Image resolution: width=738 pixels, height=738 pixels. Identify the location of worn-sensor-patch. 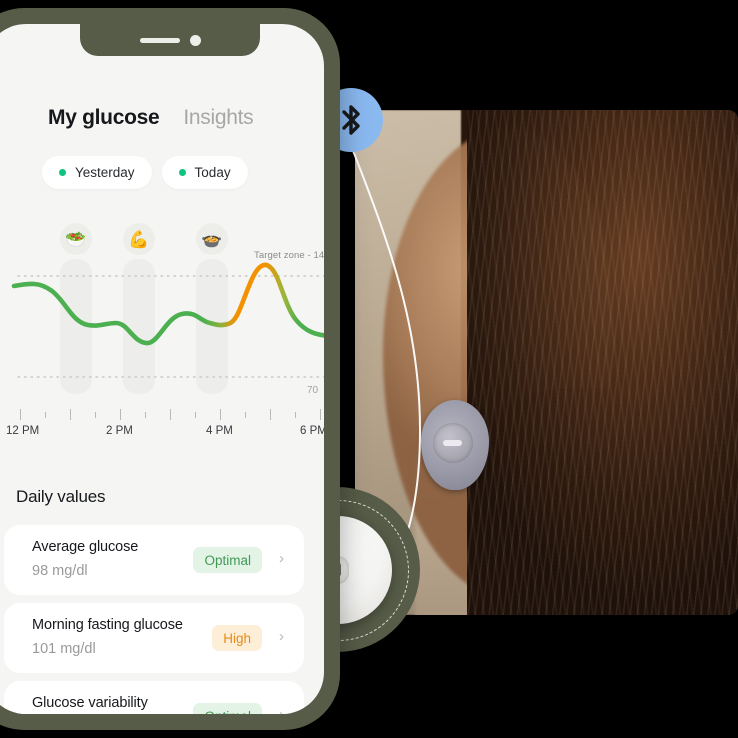
(455, 445).